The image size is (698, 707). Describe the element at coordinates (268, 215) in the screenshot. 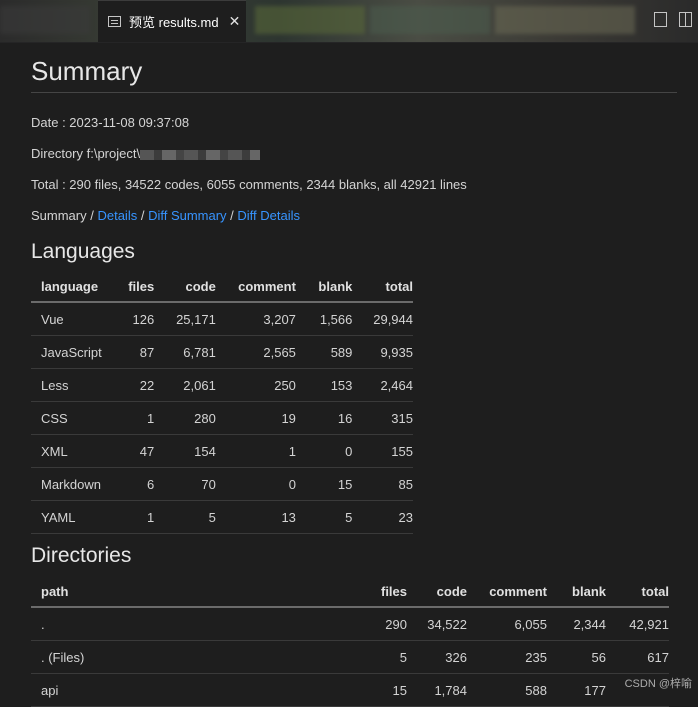

I see `link-diff-details: Diff Details` at that location.